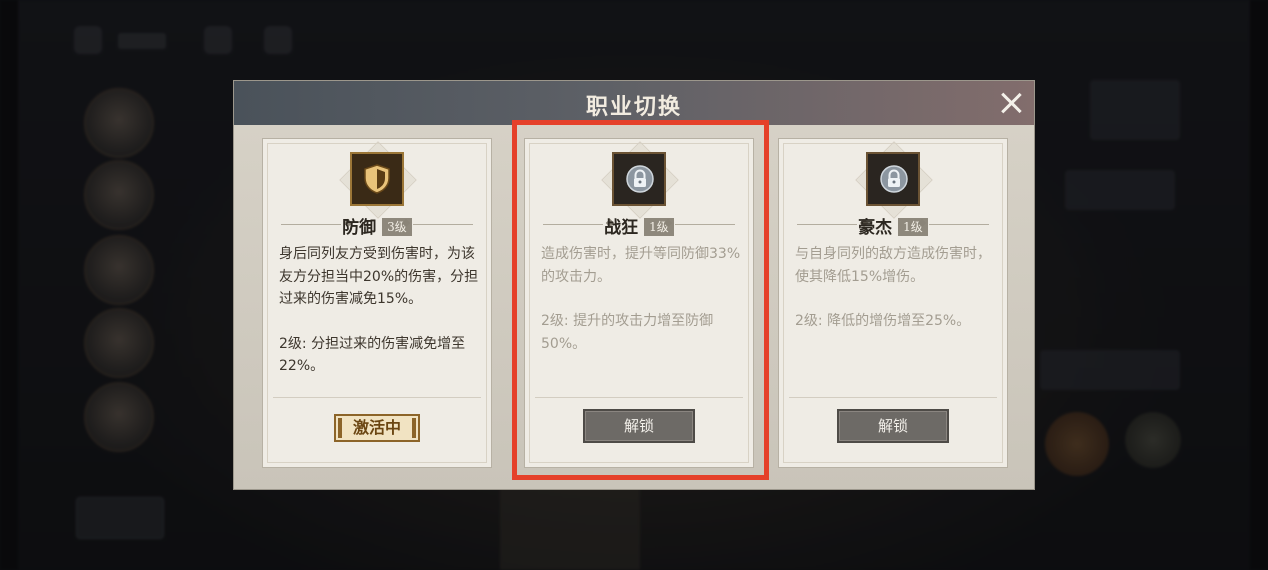 Image resolution: width=1268 pixels, height=570 pixels. I want to click on active-status-badge: 激活中, so click(377, 428).